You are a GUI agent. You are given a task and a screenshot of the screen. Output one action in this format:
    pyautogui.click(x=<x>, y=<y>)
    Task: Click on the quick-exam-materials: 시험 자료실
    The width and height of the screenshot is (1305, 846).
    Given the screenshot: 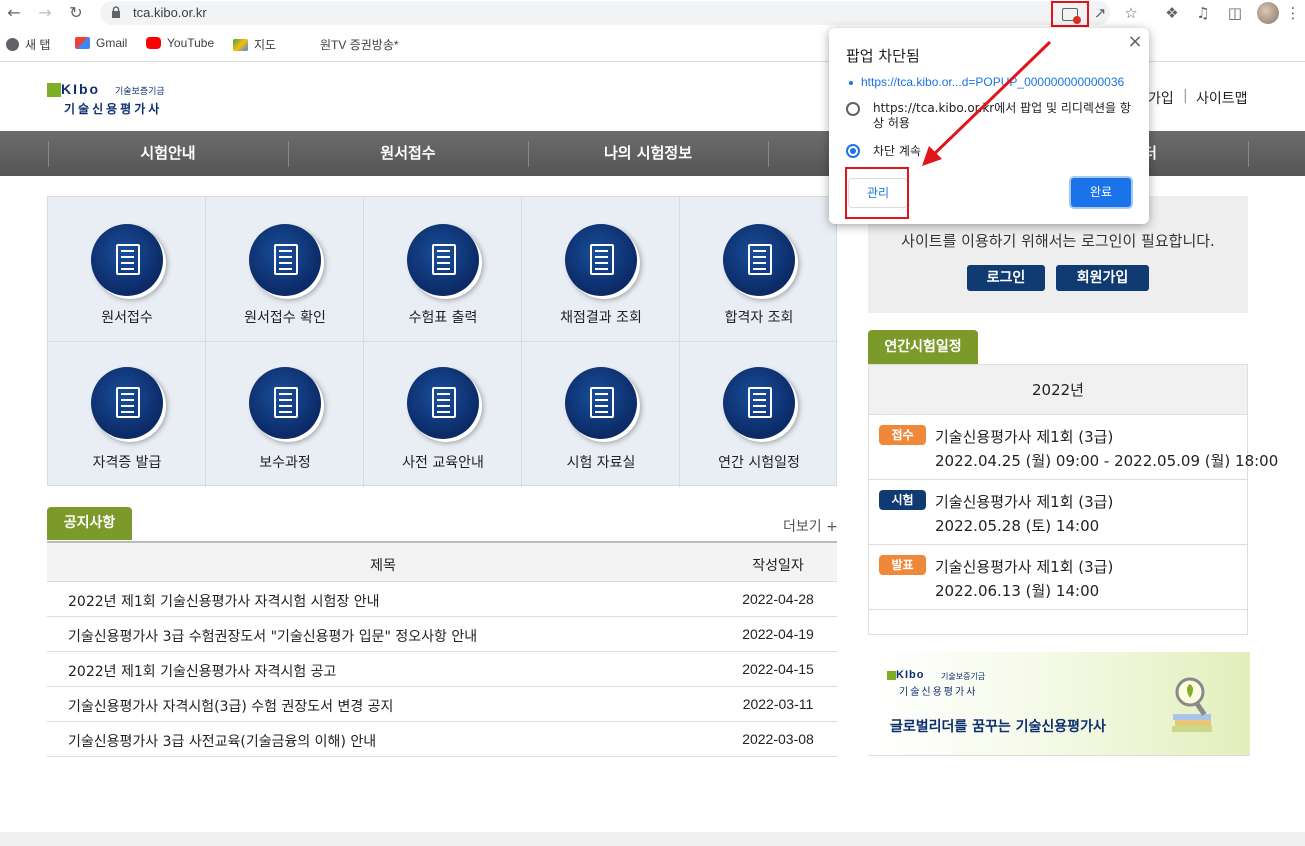 What is the action you would take?
    pyautogui.click(x=601, y=414)
    